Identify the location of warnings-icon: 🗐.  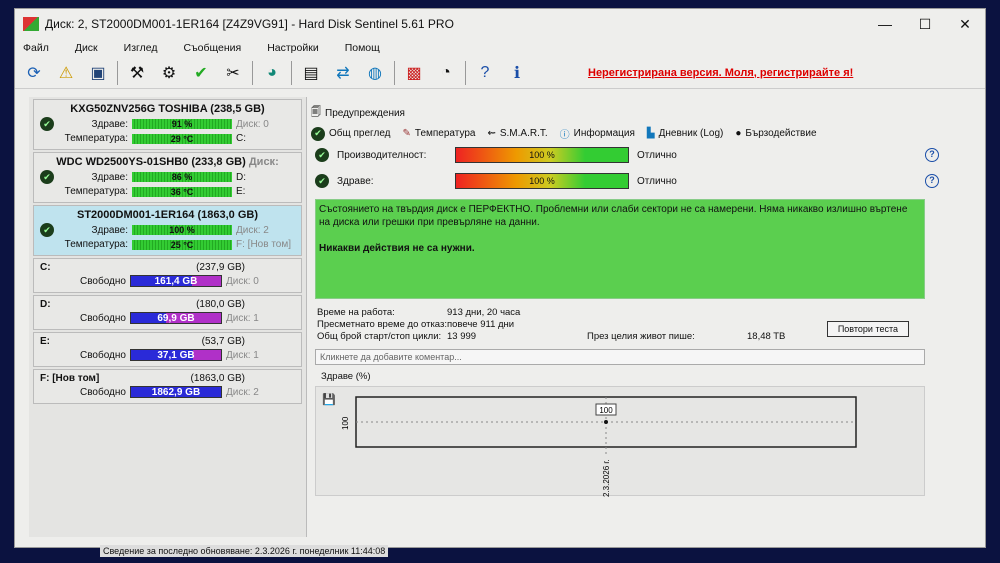
(316, 112).